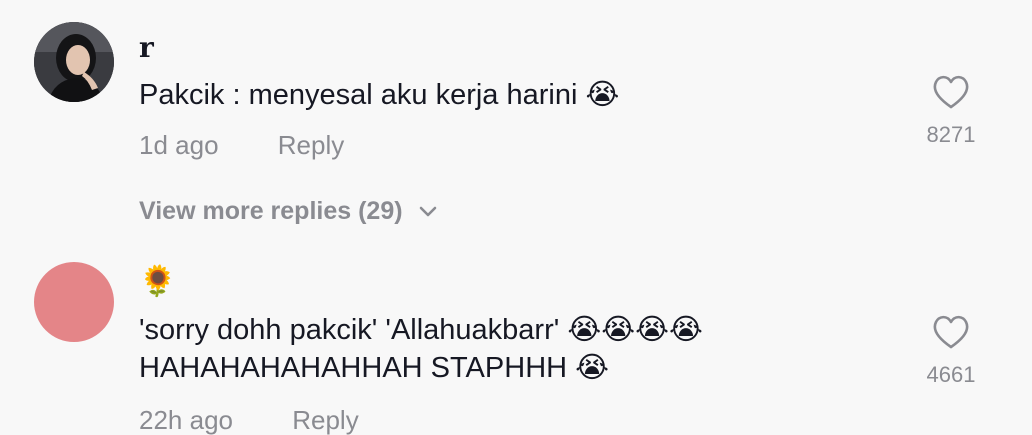 The height and width of the screenshot is (435, 1032). I want to click on username: r, so click(146, 48).